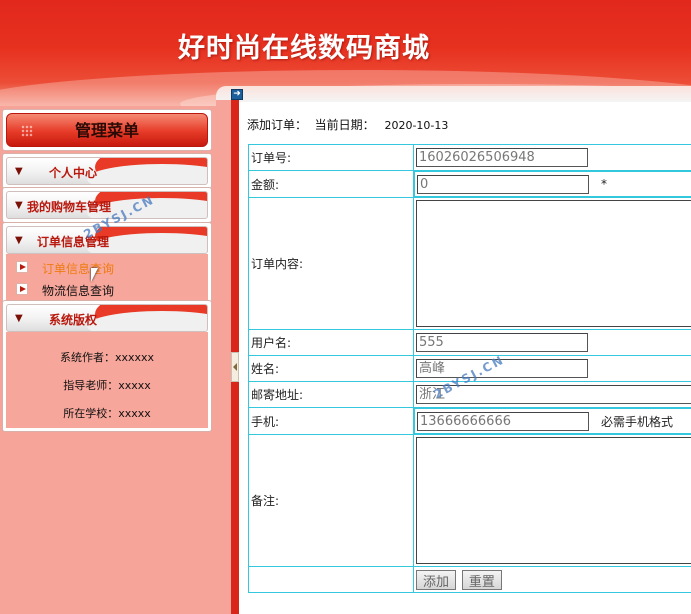 The height and width of the screenshot is (614, 691). I want to click on phone-label: 手机:, so click(331, 421).